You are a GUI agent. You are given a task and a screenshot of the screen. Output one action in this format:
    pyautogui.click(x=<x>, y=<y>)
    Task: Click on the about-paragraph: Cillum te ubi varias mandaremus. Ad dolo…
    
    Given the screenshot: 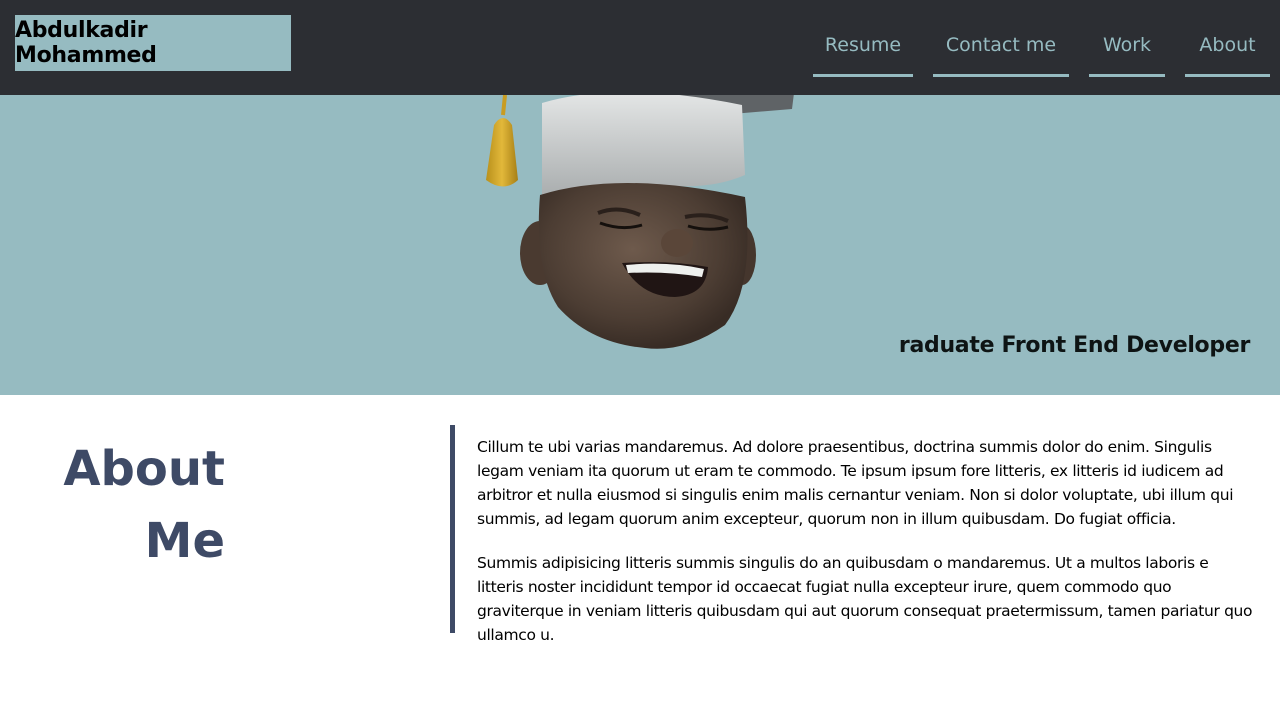 What is the action you would take?
    pyautogui.click(x=855, y=483)
    